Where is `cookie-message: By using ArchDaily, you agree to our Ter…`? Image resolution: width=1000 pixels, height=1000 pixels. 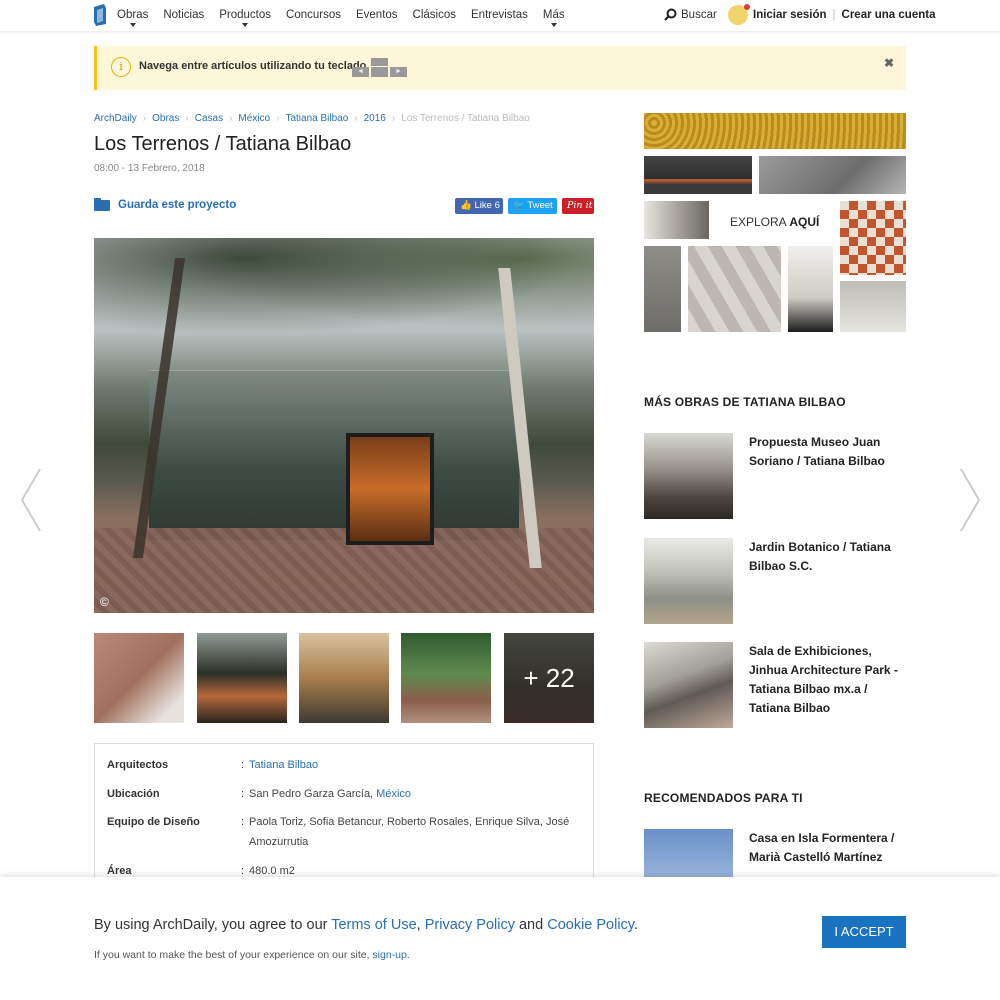 cookie-message: By using ArchDaily, you agree to our Ter… is located at coordinates (366, 925).